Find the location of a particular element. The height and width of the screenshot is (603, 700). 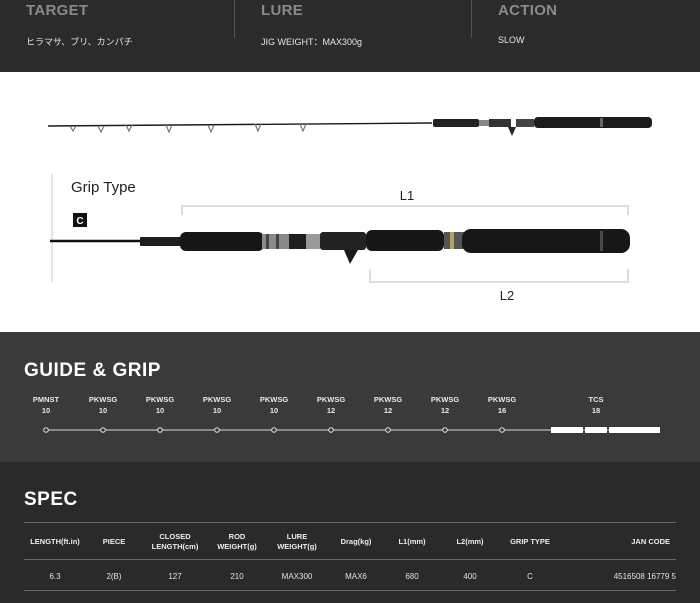

column-header: GRIP TYPE is located at coordinates (530, 541).